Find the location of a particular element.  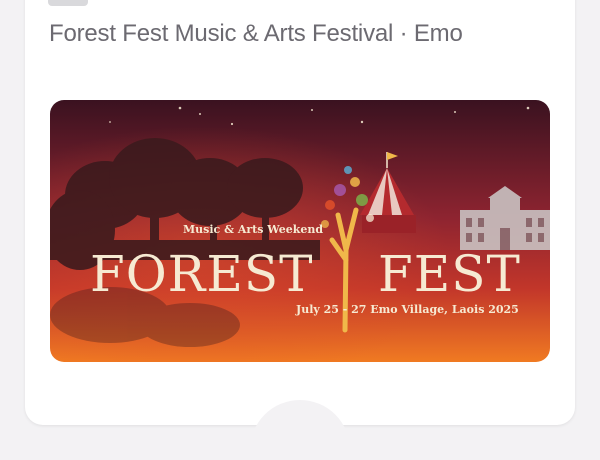

banner-dates-location: July 25 - 27 Emo Village, Laois 2025 is located at coordinates (407, 309).